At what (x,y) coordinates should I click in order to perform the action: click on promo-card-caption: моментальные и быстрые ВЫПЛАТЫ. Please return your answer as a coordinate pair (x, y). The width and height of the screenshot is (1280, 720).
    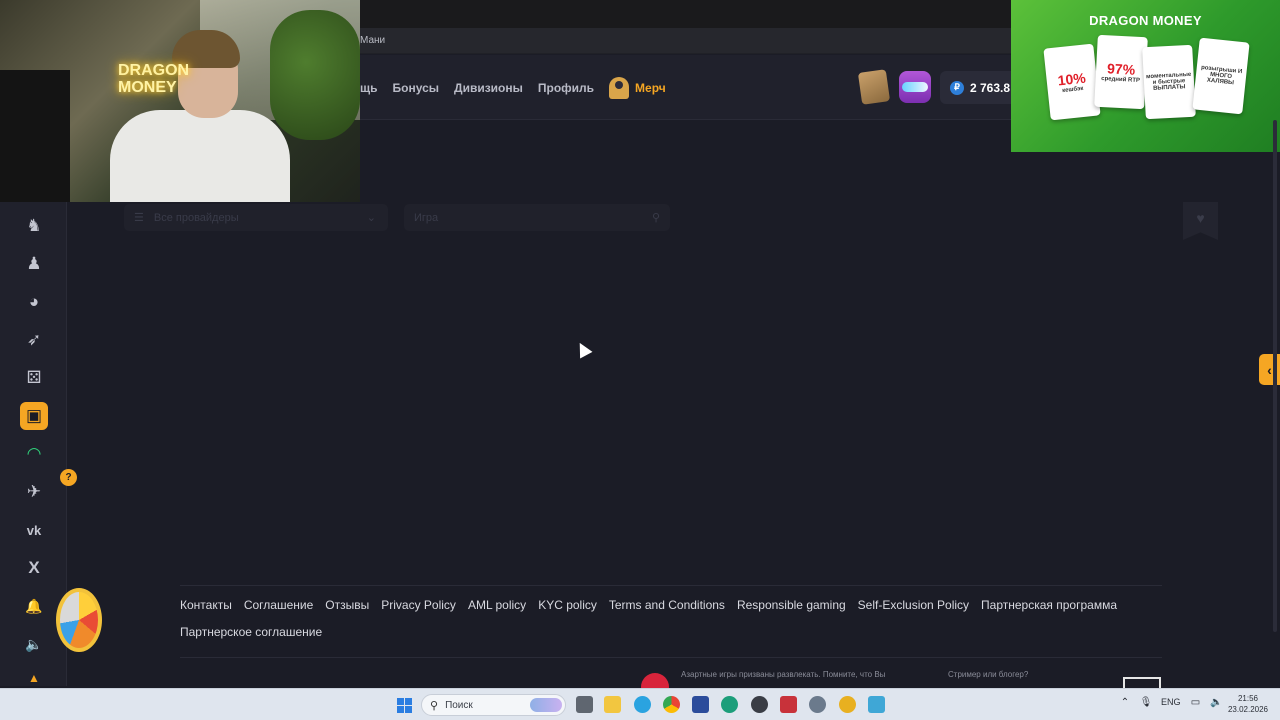
    Looking at the image, I should click on (1168, 81).